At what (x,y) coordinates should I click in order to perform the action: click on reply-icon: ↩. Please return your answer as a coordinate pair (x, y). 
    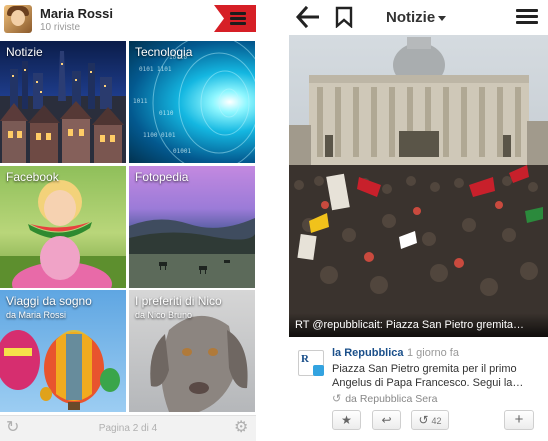
    Looking at the image, I should click on (386, 420).